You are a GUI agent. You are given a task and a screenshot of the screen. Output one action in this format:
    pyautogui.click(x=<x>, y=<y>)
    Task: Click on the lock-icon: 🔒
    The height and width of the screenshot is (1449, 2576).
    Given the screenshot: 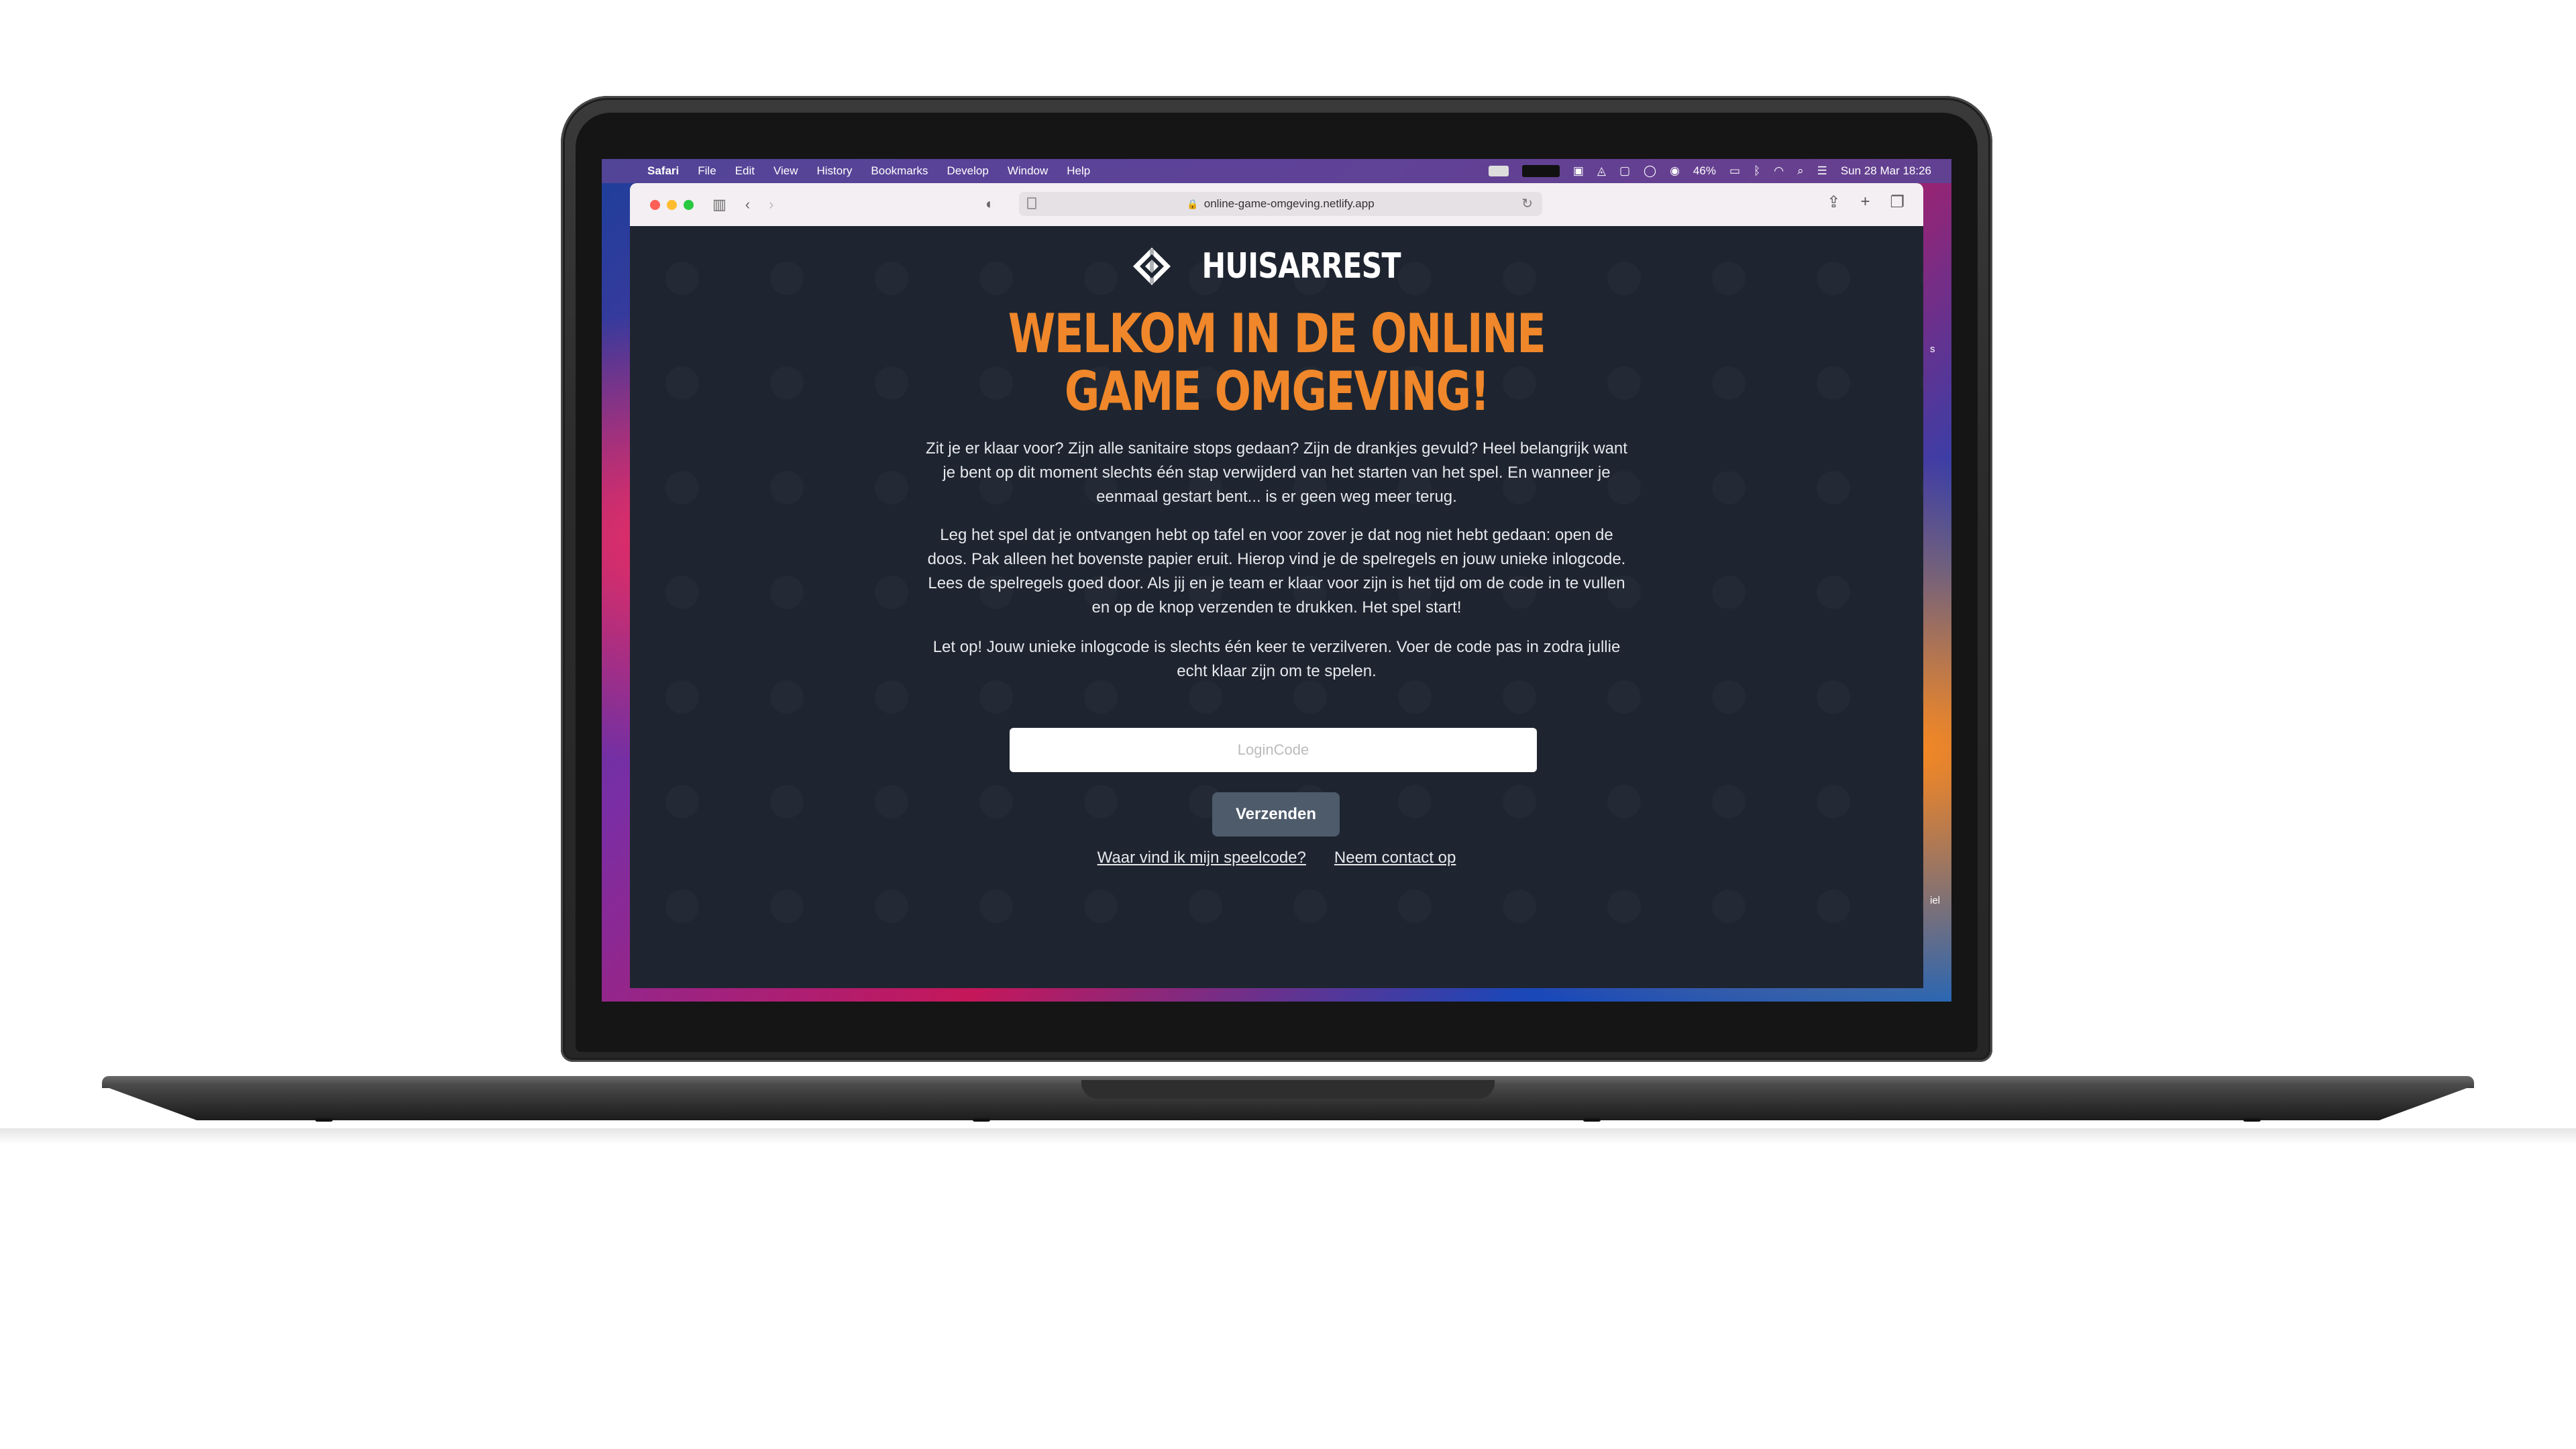 What is the action you would take?
    pyautogui.click(x=1193, y=203)
    